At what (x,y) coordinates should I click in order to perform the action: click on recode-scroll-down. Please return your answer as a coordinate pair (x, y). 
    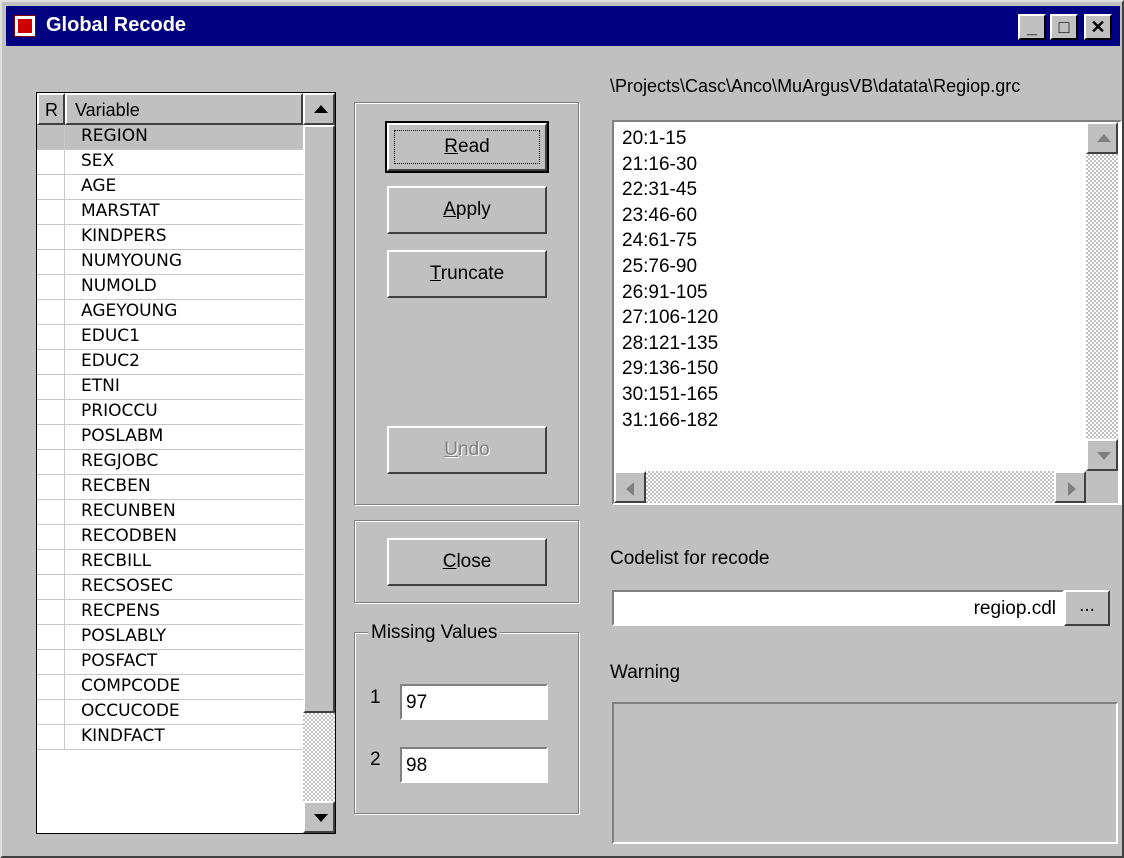
    Looking at the image, I should click on (1102, 455).